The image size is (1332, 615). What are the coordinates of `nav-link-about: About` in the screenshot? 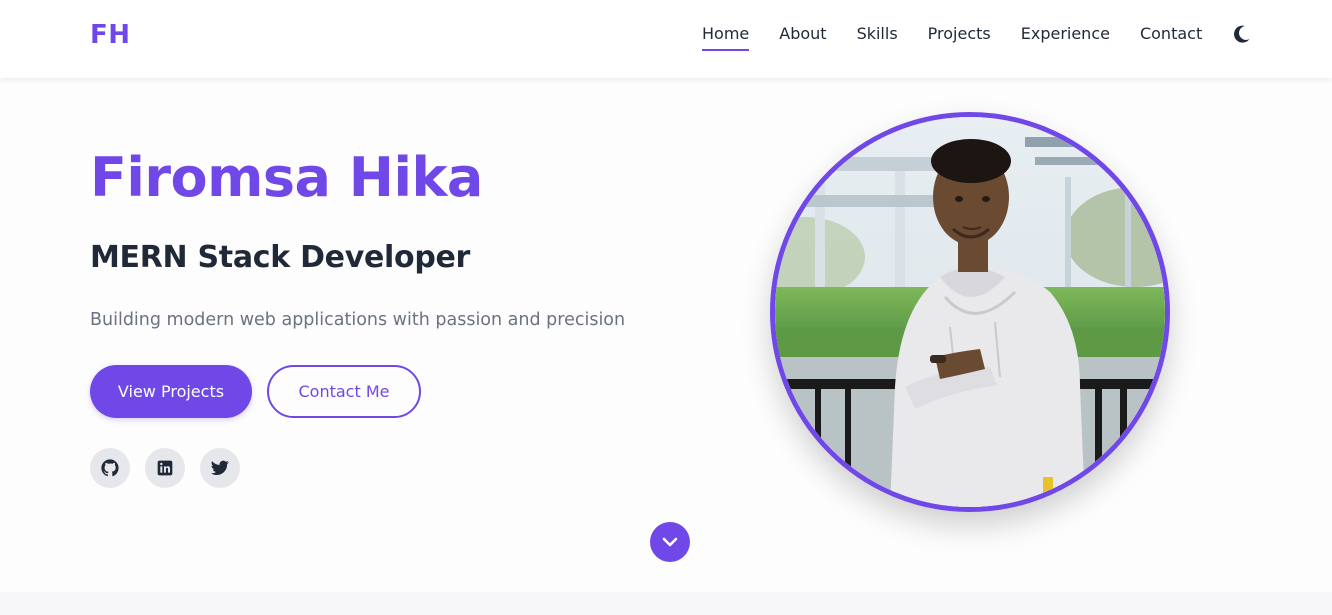 It's located at (802, 36).